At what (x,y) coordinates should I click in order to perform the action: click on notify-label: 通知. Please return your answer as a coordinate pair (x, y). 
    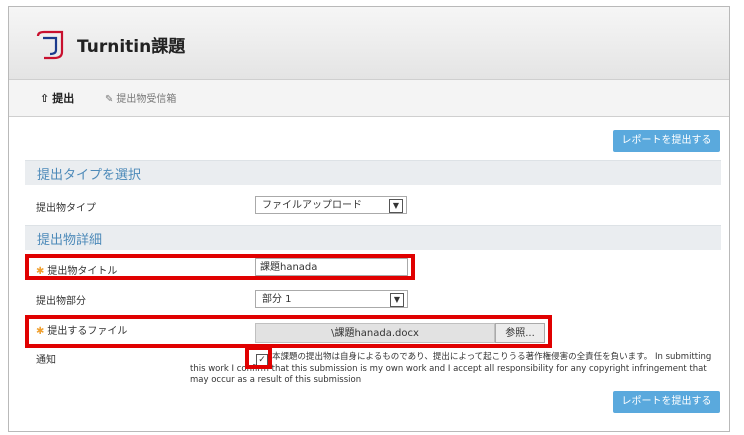
    Looking at the image, I should click on (46, 360).